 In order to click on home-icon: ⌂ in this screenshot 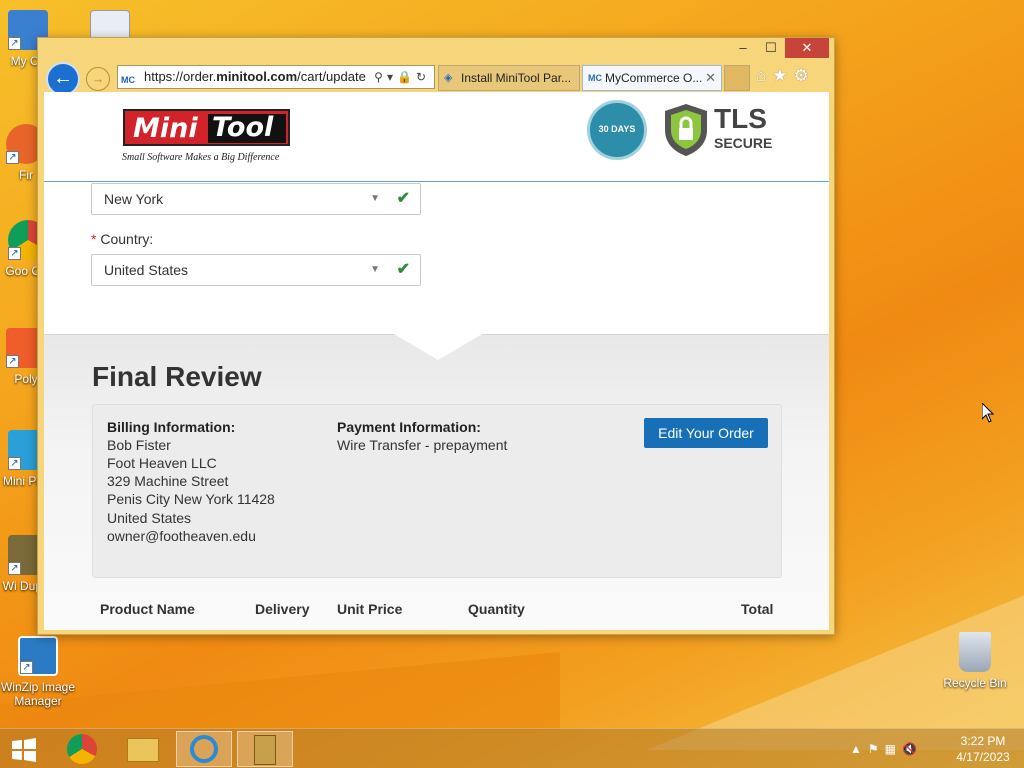, I will do `click(764, 75)`.